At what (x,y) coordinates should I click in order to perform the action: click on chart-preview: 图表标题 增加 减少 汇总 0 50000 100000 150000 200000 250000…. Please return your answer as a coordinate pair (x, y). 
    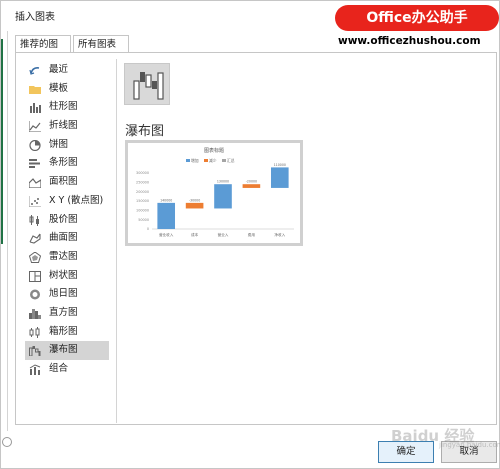
    Looking at the image, I should click on (214, 193).